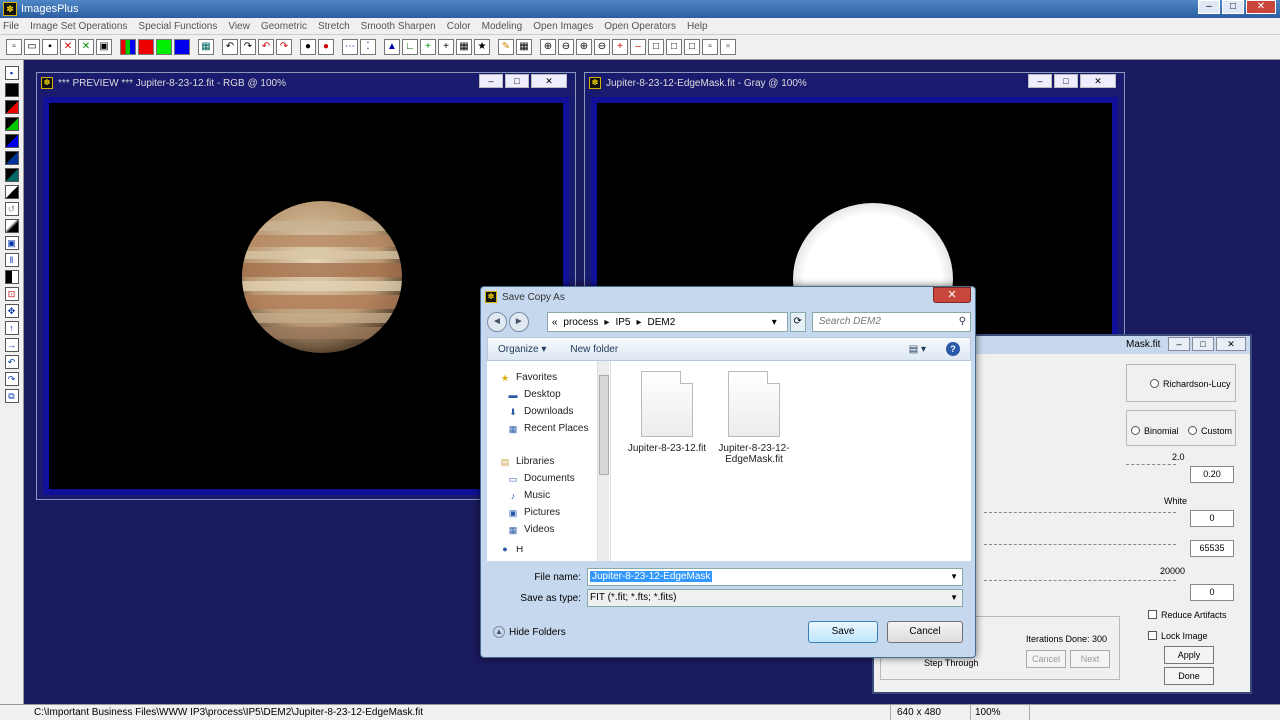 This screenshot has height=720, width=1280. Describe the element at coordinates (350, 47) in the screenshot. I see `dots-icon: ⋯` at that location.